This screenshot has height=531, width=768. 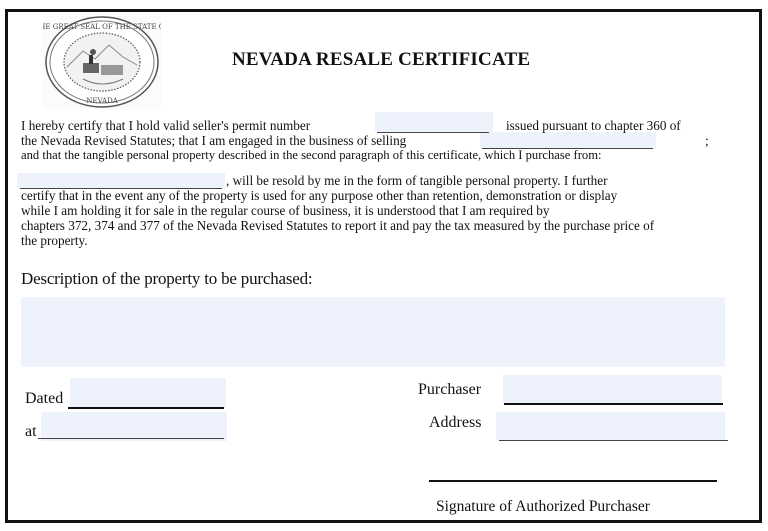 I want to click on purchaser-label: Purchaser, so click(x=450, y=389).